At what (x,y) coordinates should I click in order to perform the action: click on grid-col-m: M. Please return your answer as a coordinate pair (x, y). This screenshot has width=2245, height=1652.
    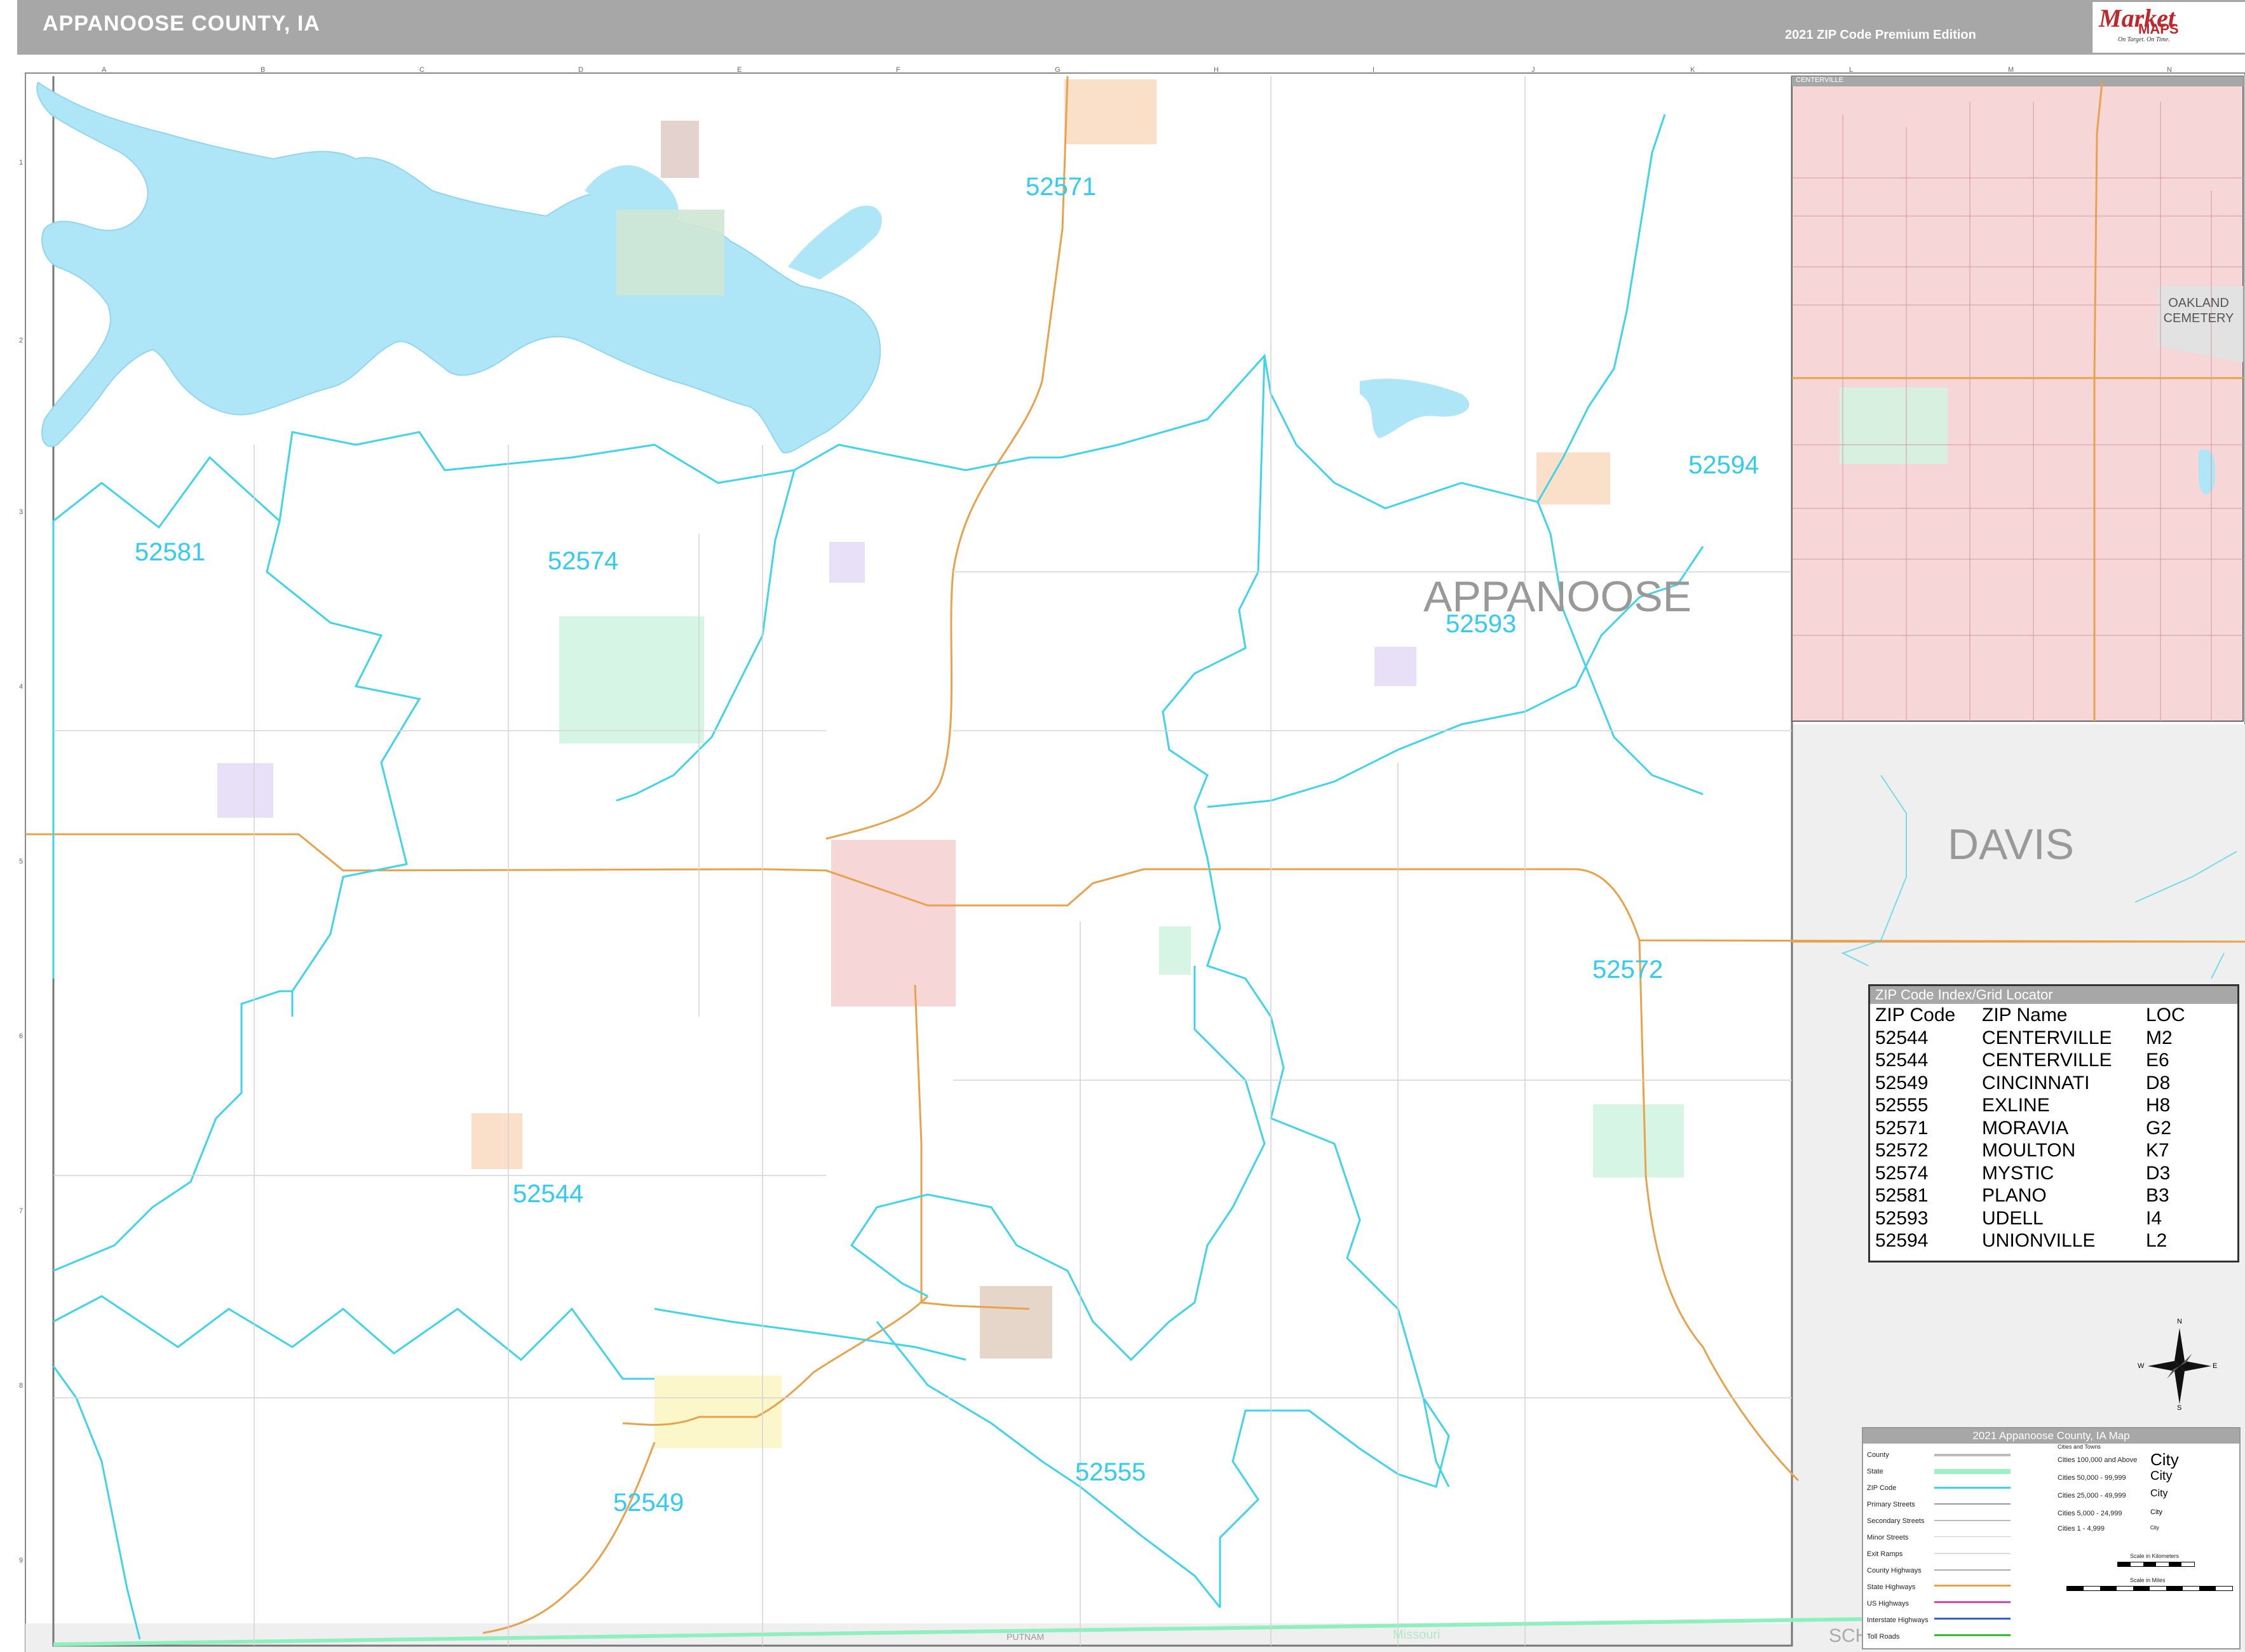
    Looking at the image, I should click on (2011, 70).